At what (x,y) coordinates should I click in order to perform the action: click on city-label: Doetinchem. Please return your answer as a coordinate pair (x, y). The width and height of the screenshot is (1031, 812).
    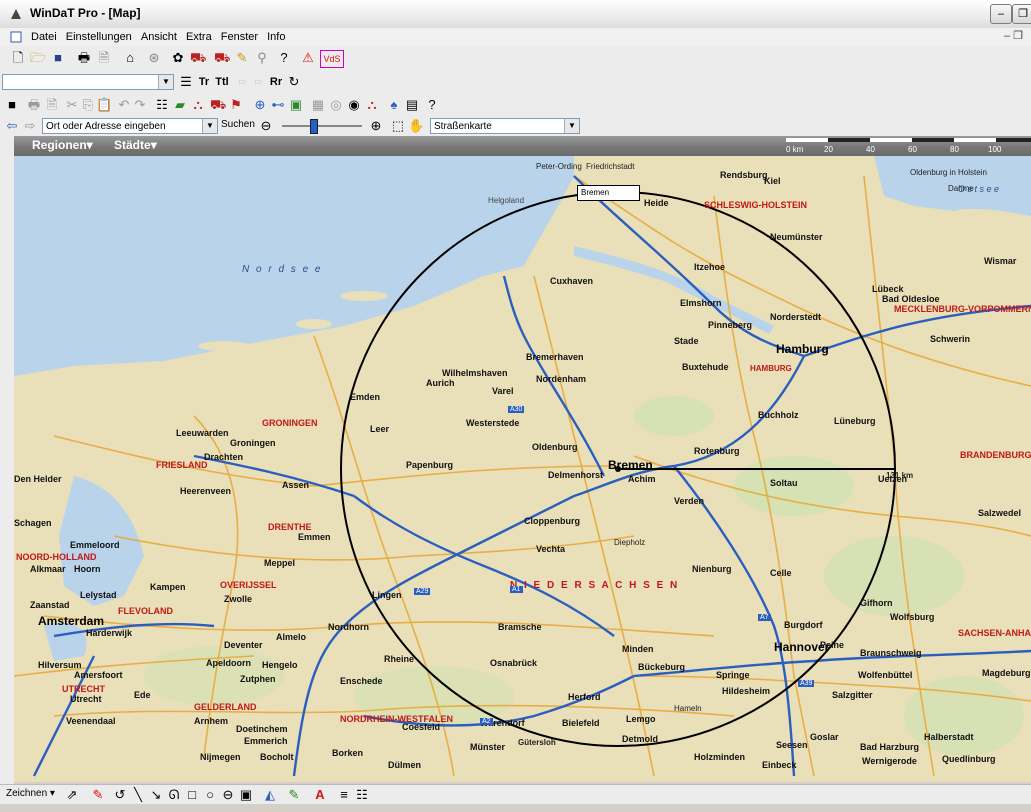
    Looking at the image, I should click on (262, 729).